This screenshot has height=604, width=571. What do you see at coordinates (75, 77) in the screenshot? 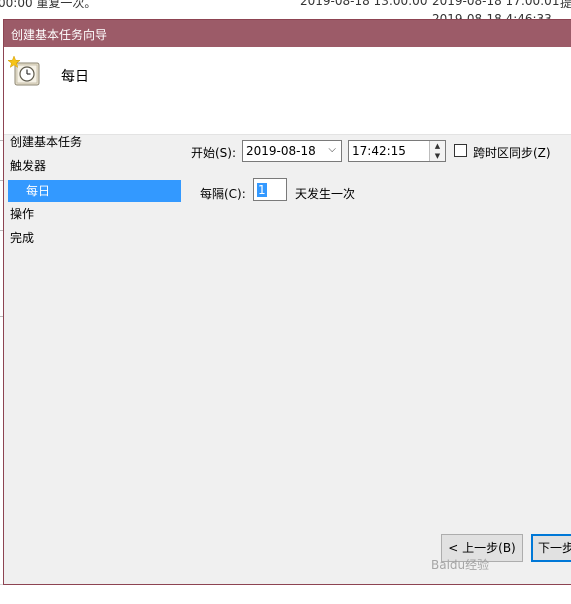
I see `page-title: 每日` at bounding box center [75, 77].